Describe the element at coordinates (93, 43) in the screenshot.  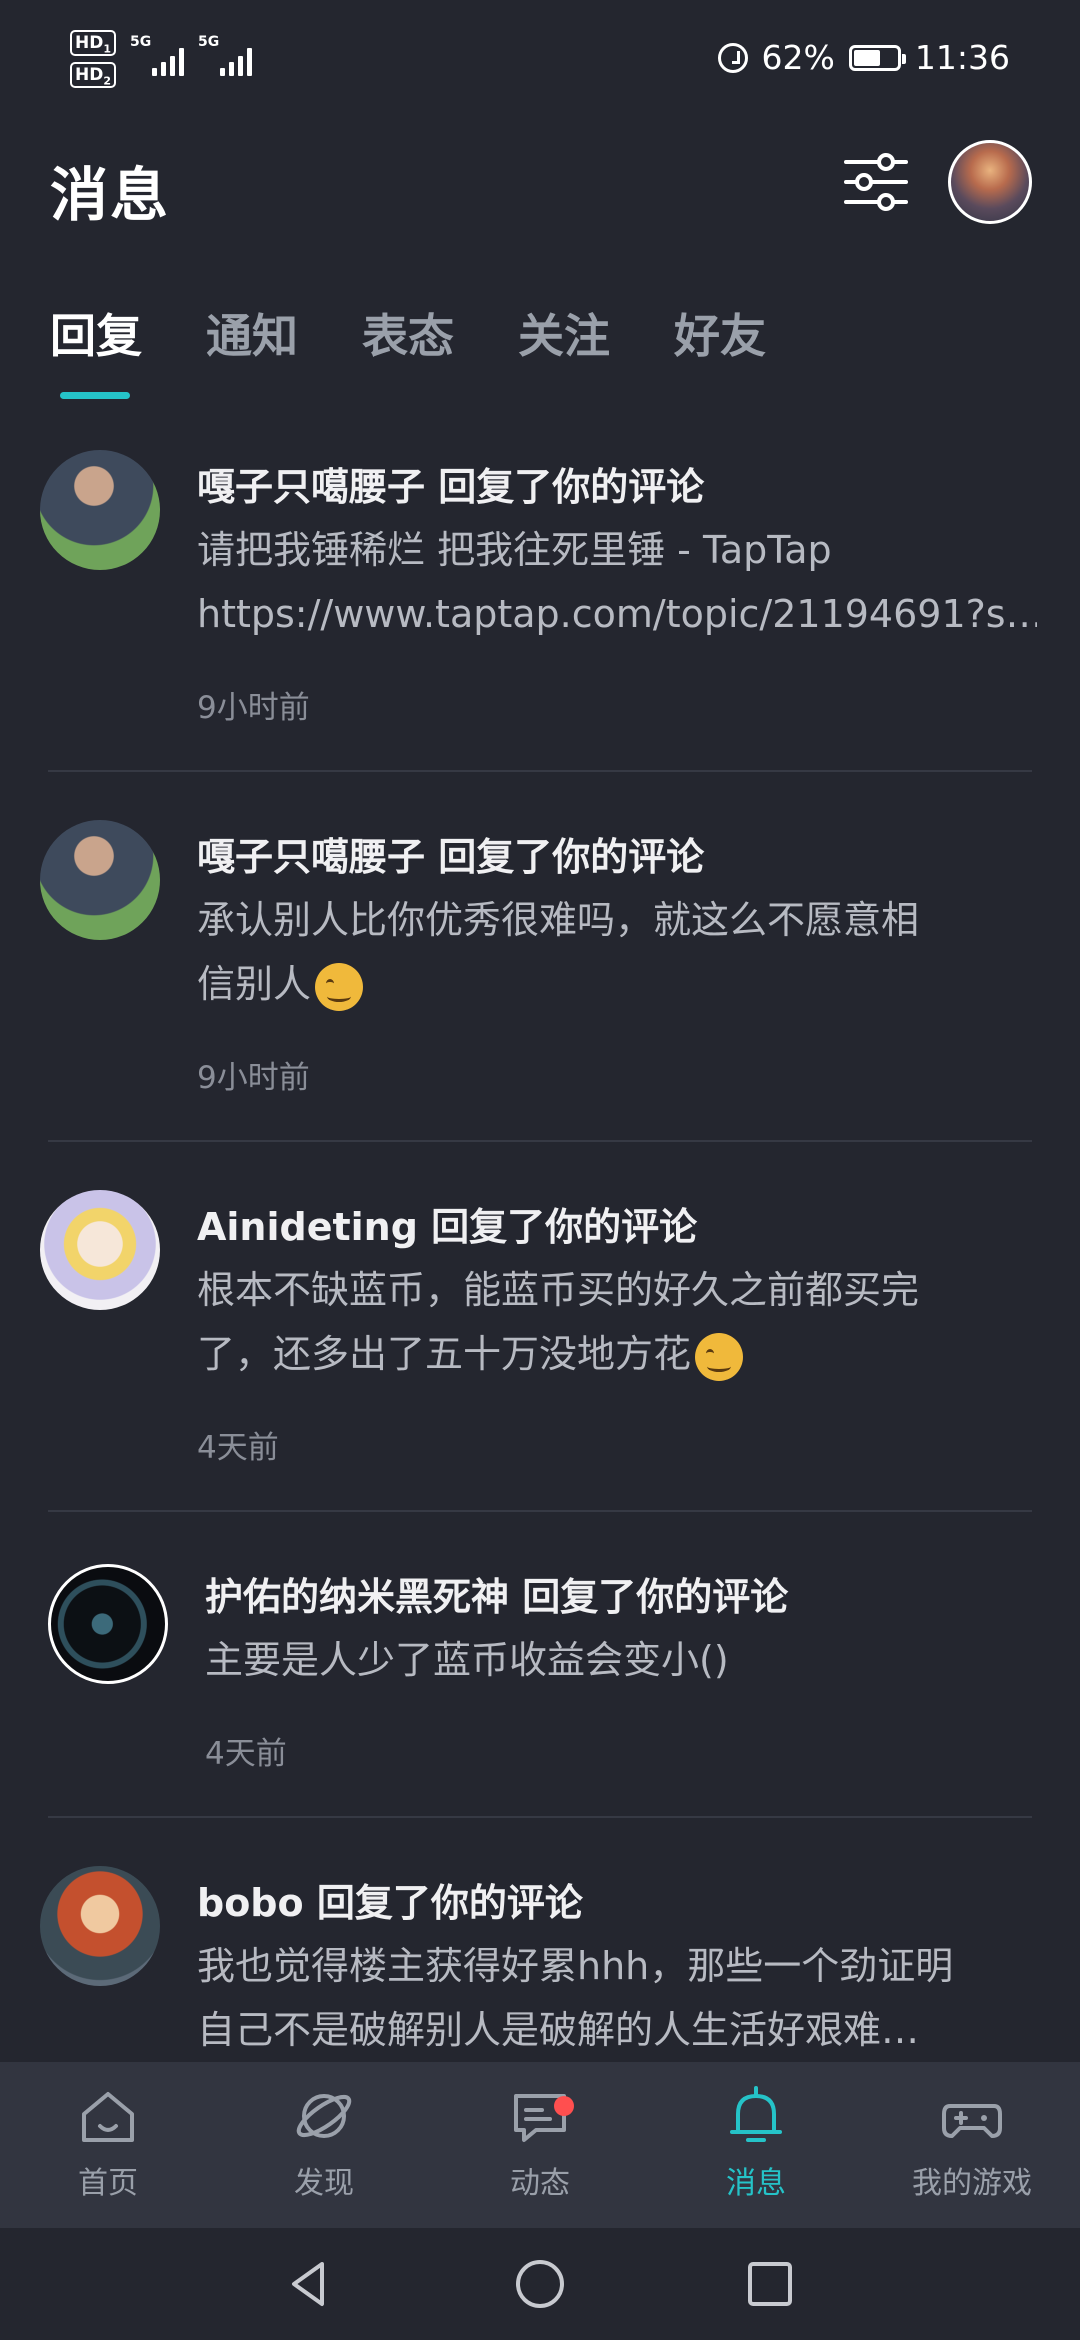
I see `hd-indicator-1: HD1` at that location.